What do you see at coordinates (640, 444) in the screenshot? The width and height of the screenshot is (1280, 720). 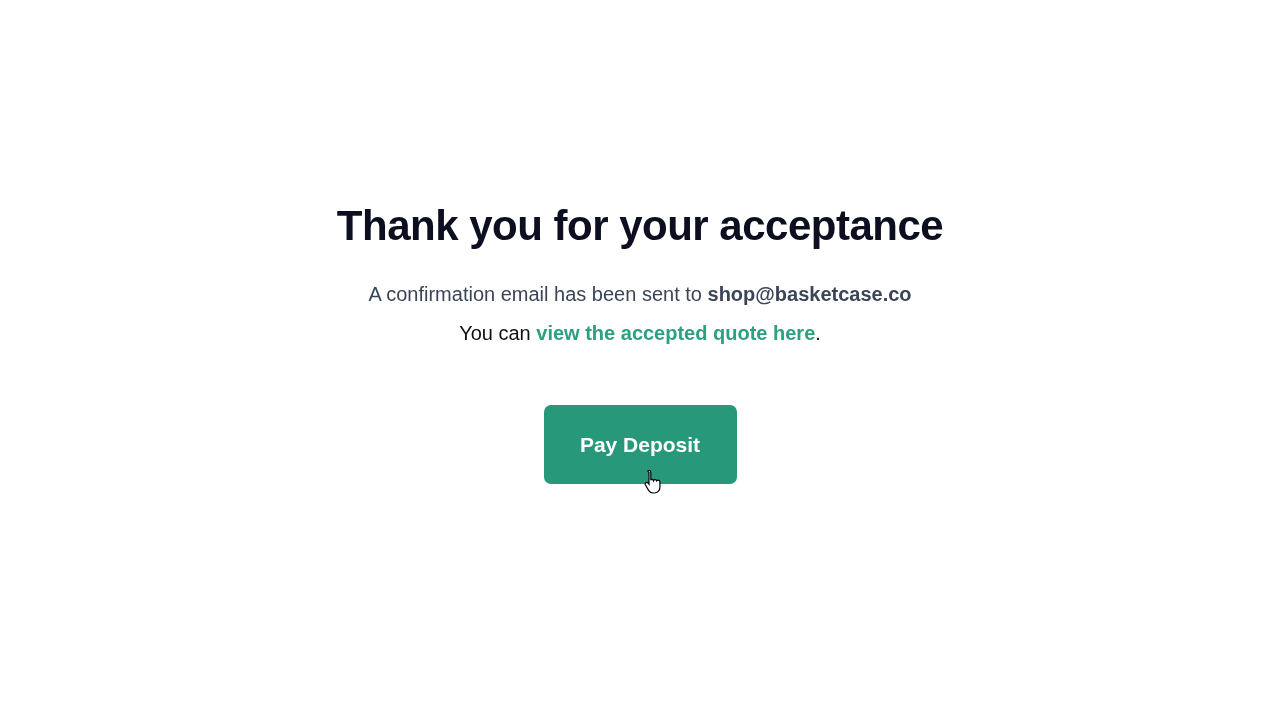 I see `pay-deposit-button: Pay Deposit` at bounding box center [640, 444].